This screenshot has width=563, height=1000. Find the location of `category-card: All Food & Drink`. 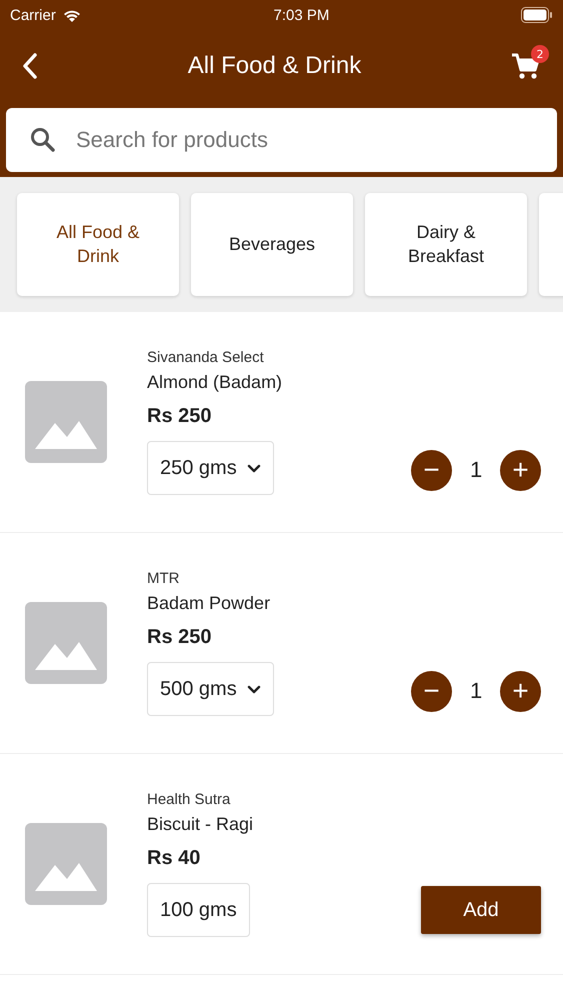

category-card: All Food & Drink is located at coordinates (98, 244).